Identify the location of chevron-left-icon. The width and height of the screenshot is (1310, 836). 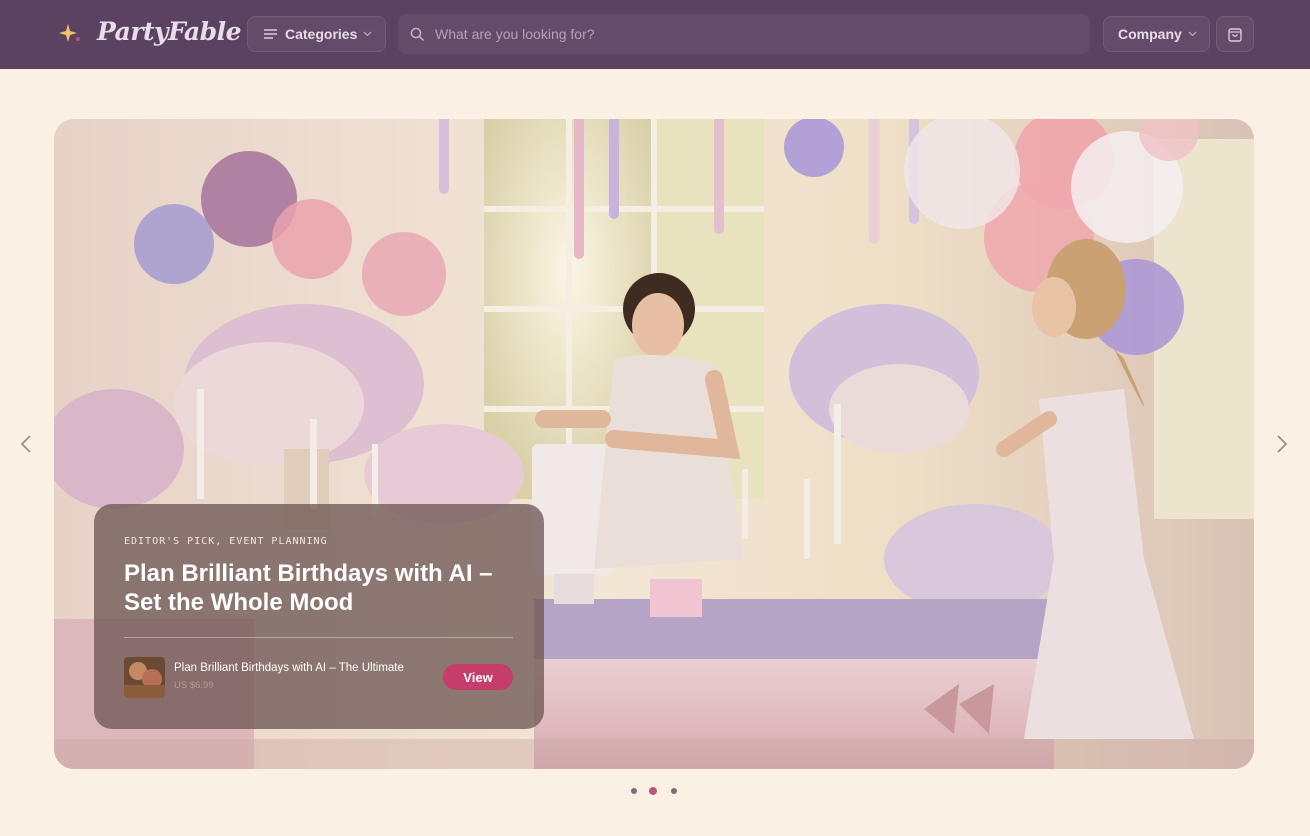
(26, 444).